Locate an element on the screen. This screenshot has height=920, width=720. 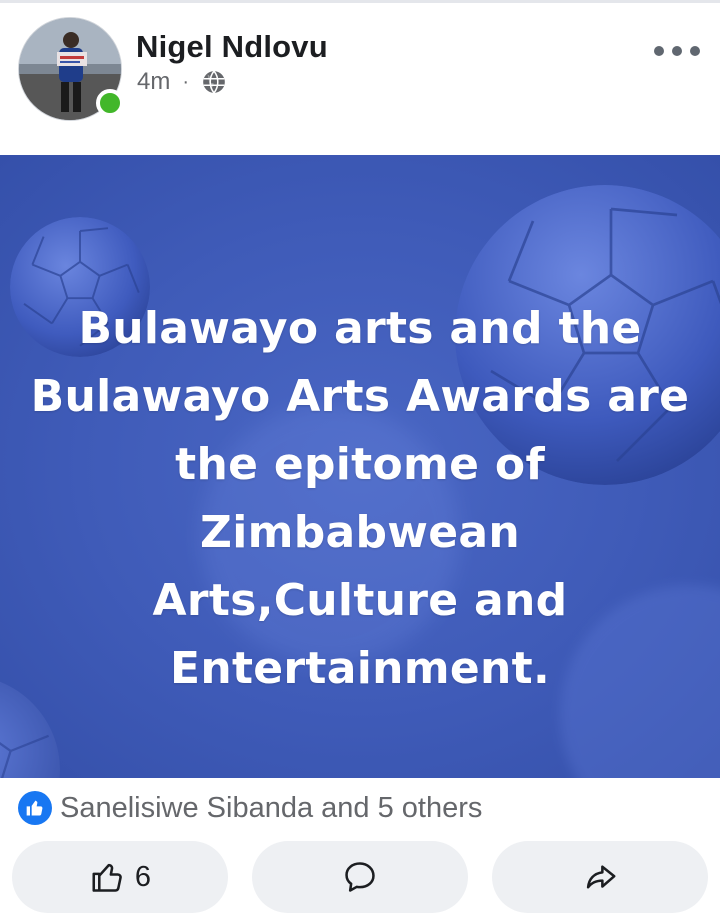
post-meta: 4m · is located at coordinates (182, 82).